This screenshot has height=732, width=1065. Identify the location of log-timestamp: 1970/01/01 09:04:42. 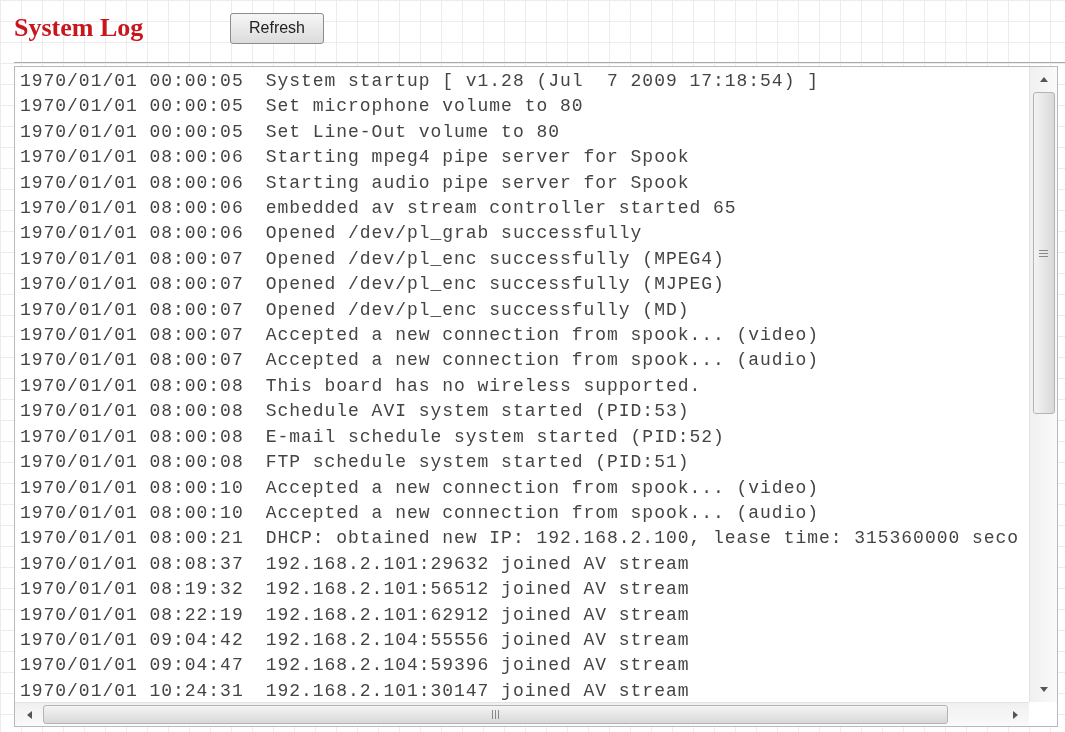
(132, 640).